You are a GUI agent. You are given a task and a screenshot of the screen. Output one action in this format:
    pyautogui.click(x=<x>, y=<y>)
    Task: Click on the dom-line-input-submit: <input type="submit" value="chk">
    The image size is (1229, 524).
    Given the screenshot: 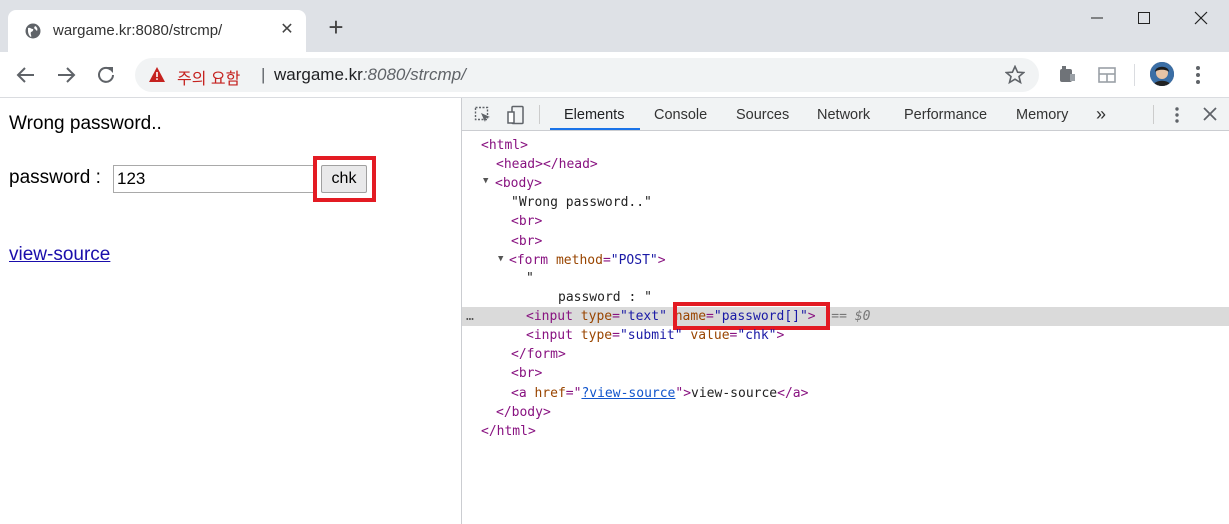 What is the action you would take?
    pyautogui.click(x=655, y=335)
    